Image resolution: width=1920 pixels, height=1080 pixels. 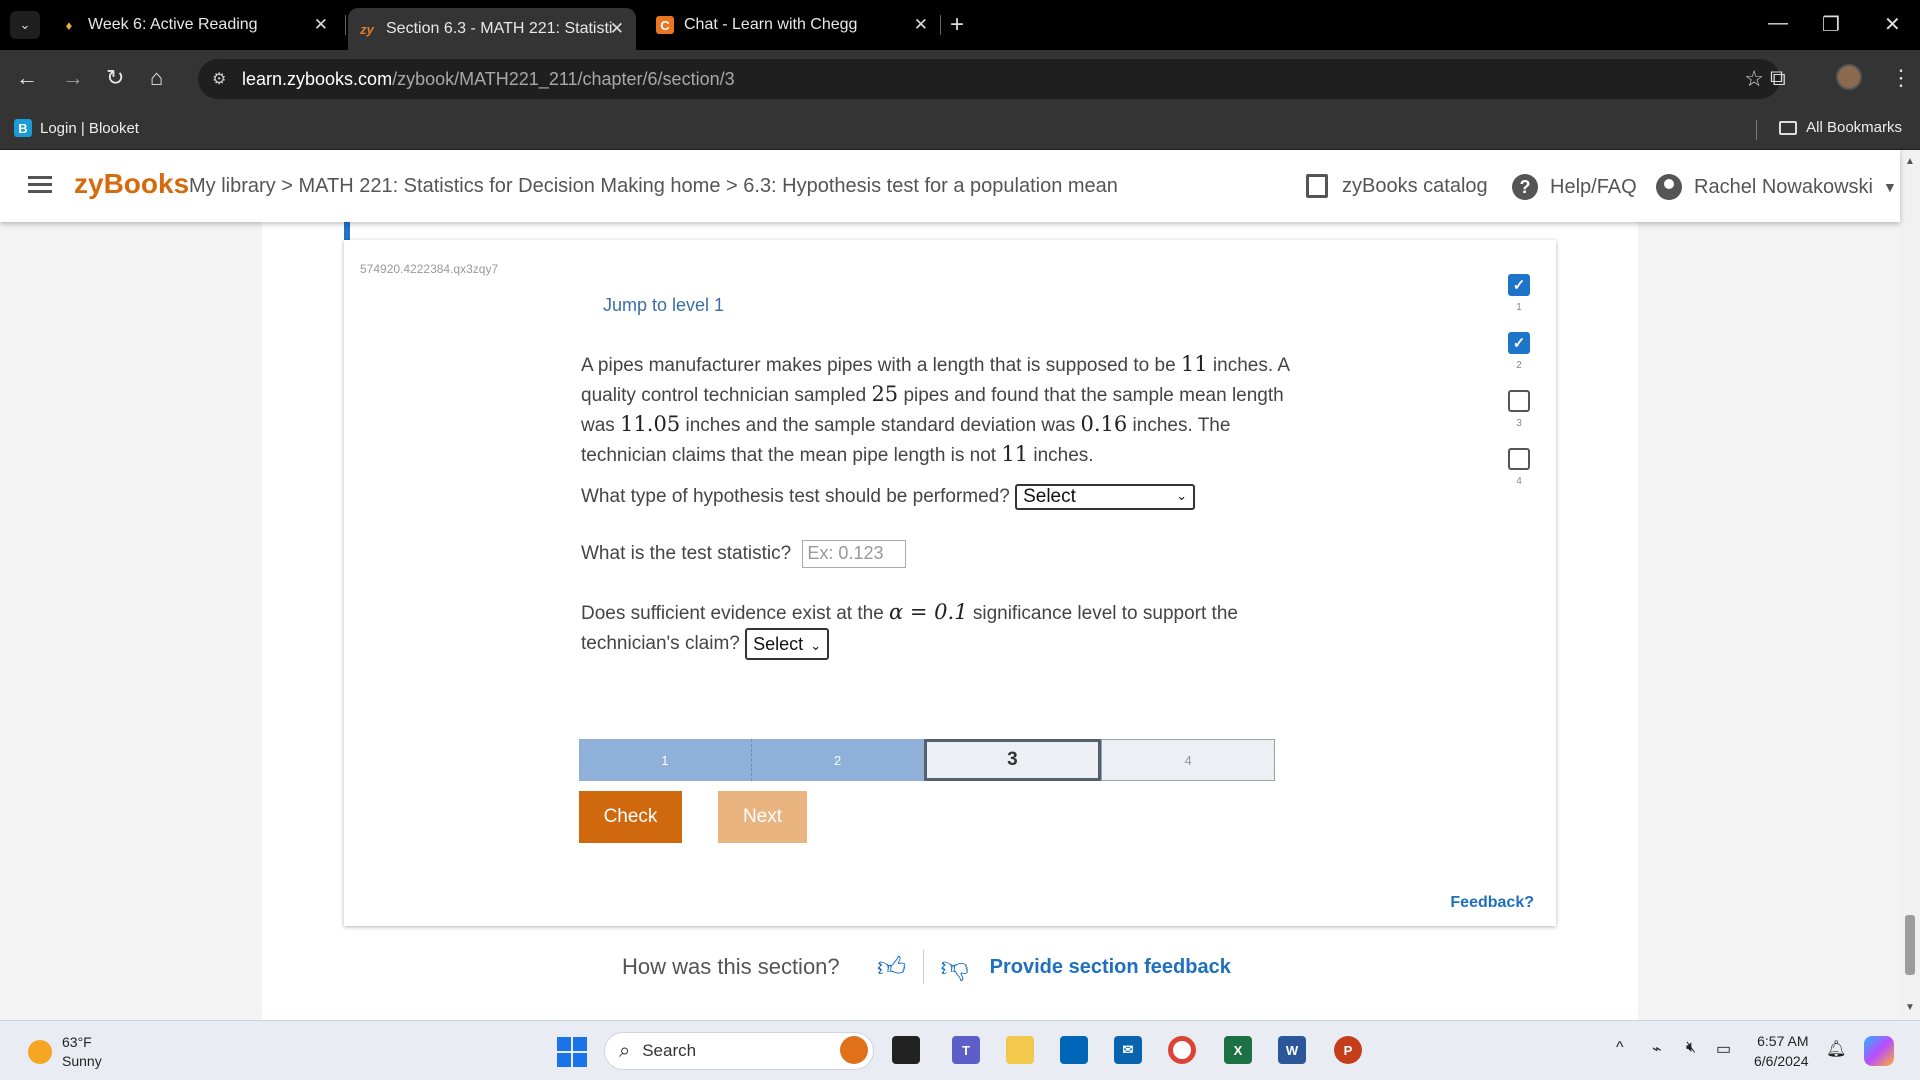 I want to click on store-icon, so click(x=1074, y=1050).